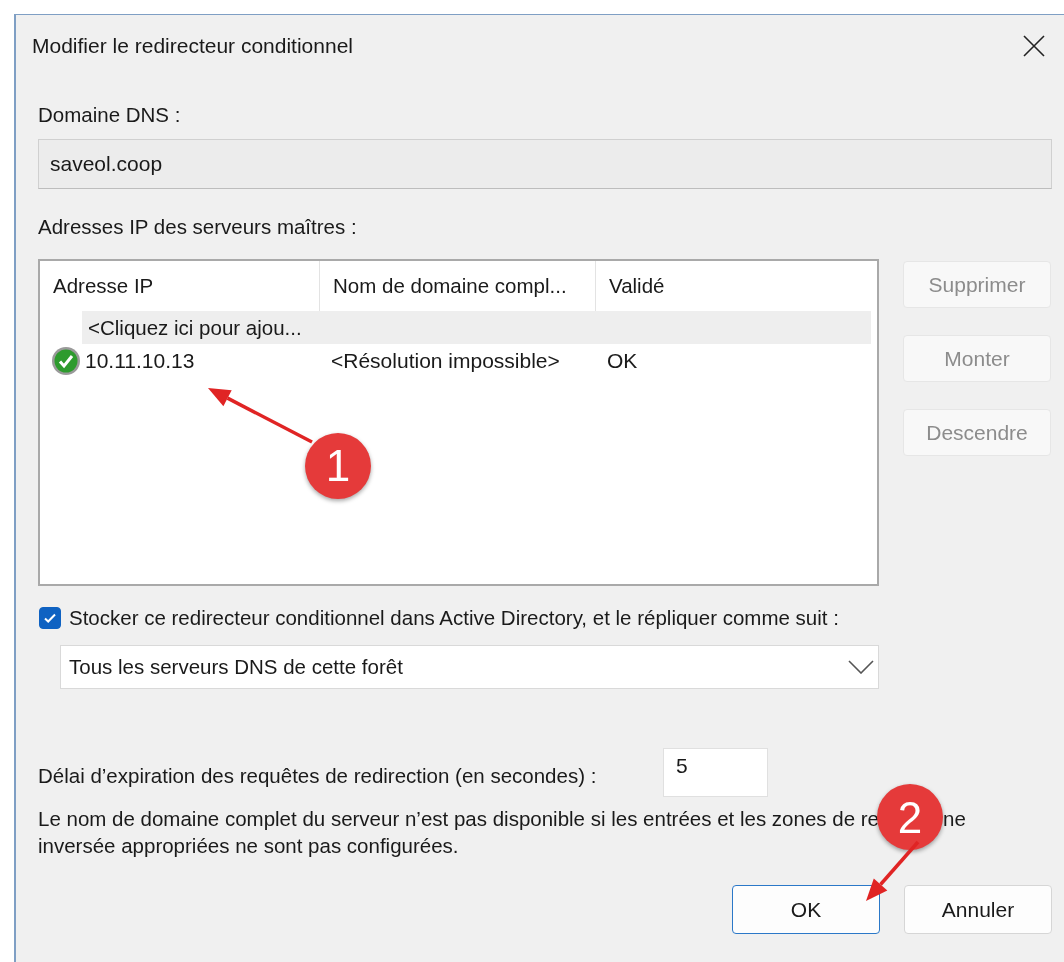 The height and width of the screenshot is (962, 1064). Describe the element at coordinates (978, 909) in the screenshot. I see `dialog-button: Annuler` at that location.